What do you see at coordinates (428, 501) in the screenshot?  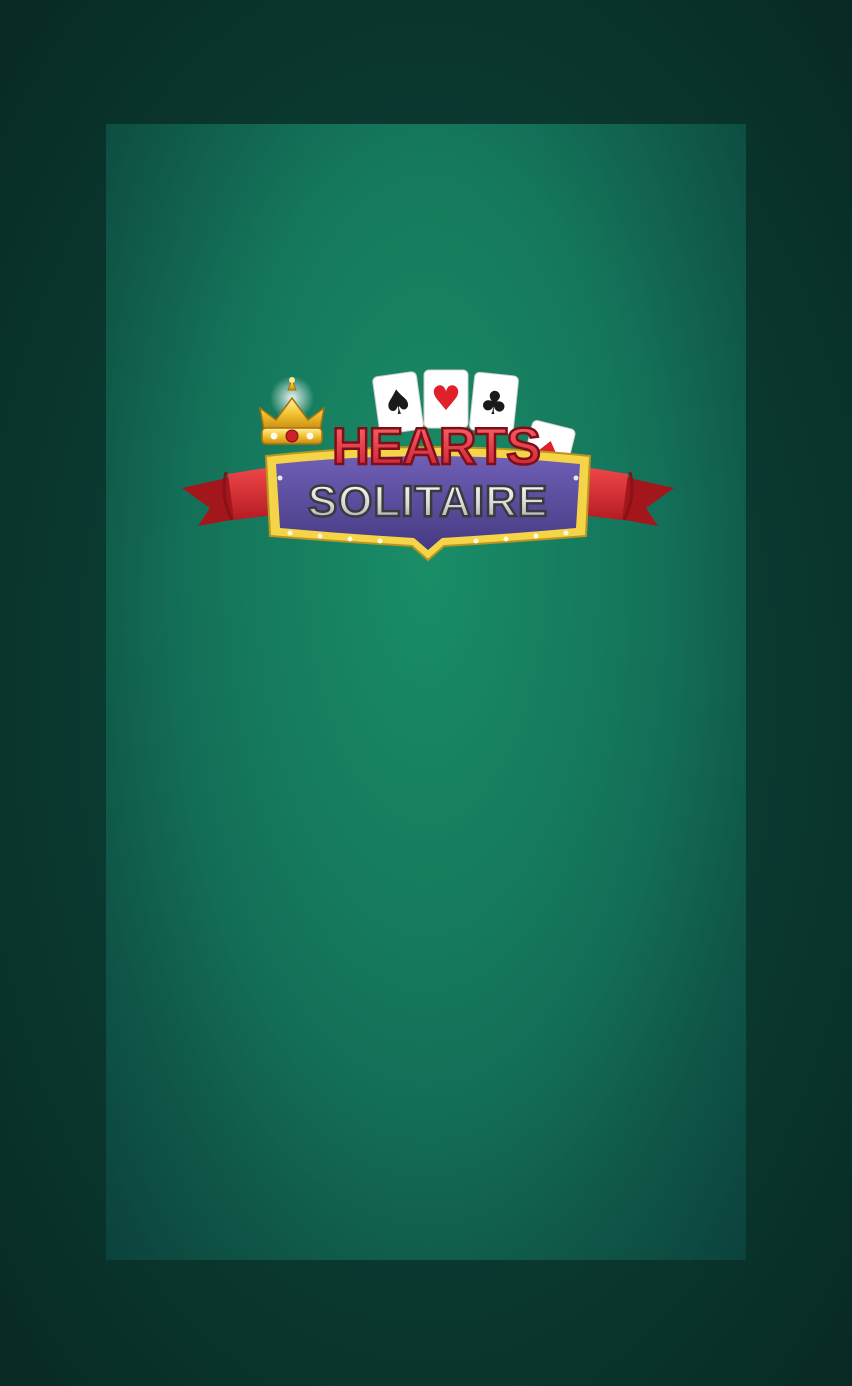 I see `logo-title-solitaire: SOLITAIRE` at bounding box center [428, 501].